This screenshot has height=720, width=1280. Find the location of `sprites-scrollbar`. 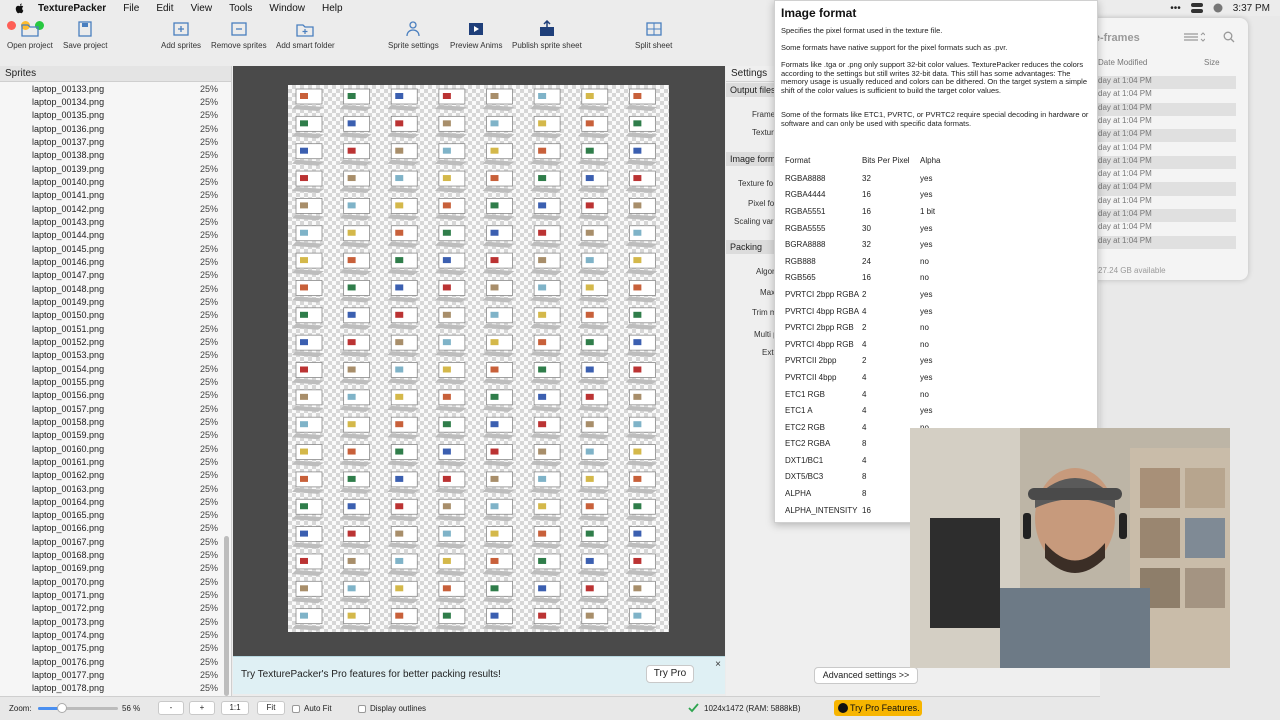

sprites-scrollbar is located at coordinates (226, 616).